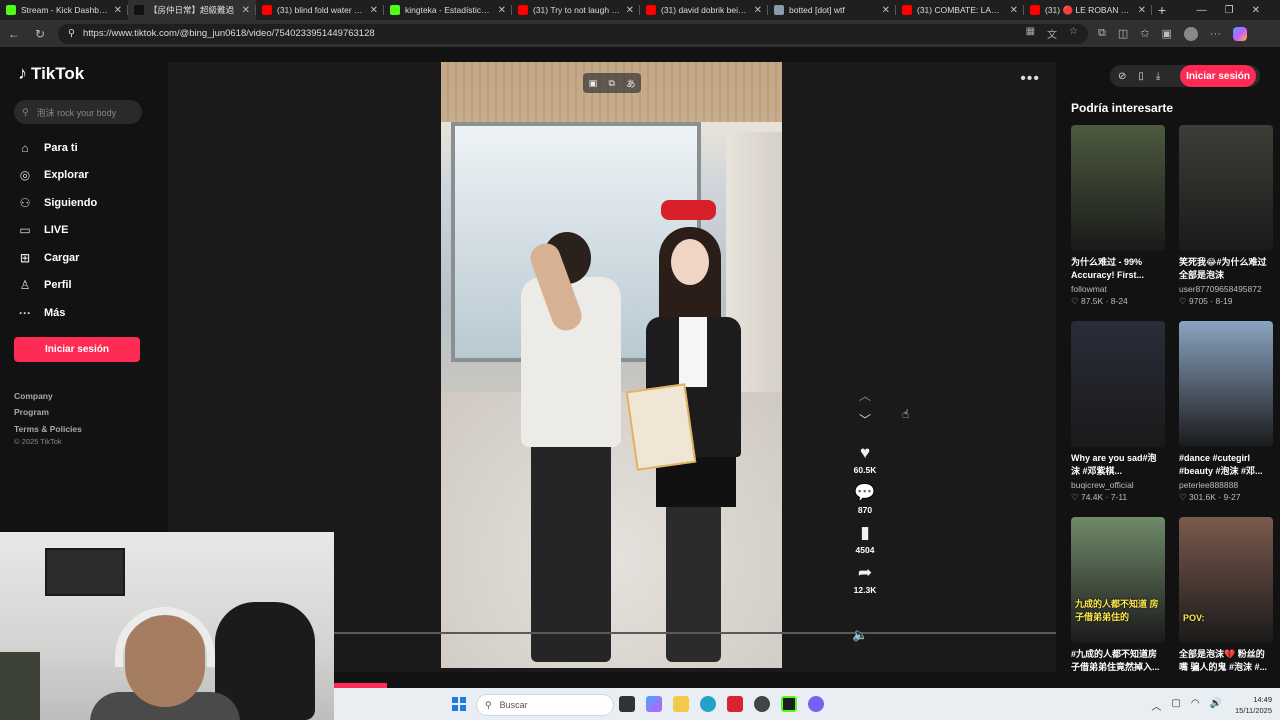 This screenshot has height=720, width=1280. I want to click on picture-in-picture-icon: ▣, so click(593, 83).